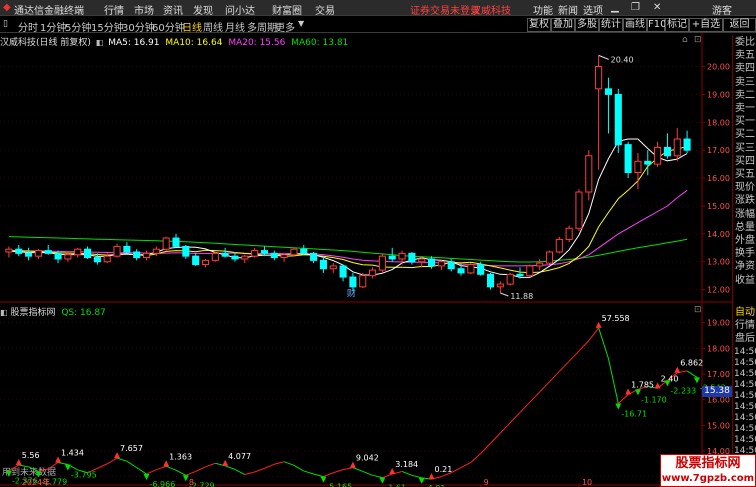 The width and height of the screenshot is (756, 487). Describe the element at coordinates (718, 425) in the screenshot. I see `y-tick-label: 15.00` at that location.